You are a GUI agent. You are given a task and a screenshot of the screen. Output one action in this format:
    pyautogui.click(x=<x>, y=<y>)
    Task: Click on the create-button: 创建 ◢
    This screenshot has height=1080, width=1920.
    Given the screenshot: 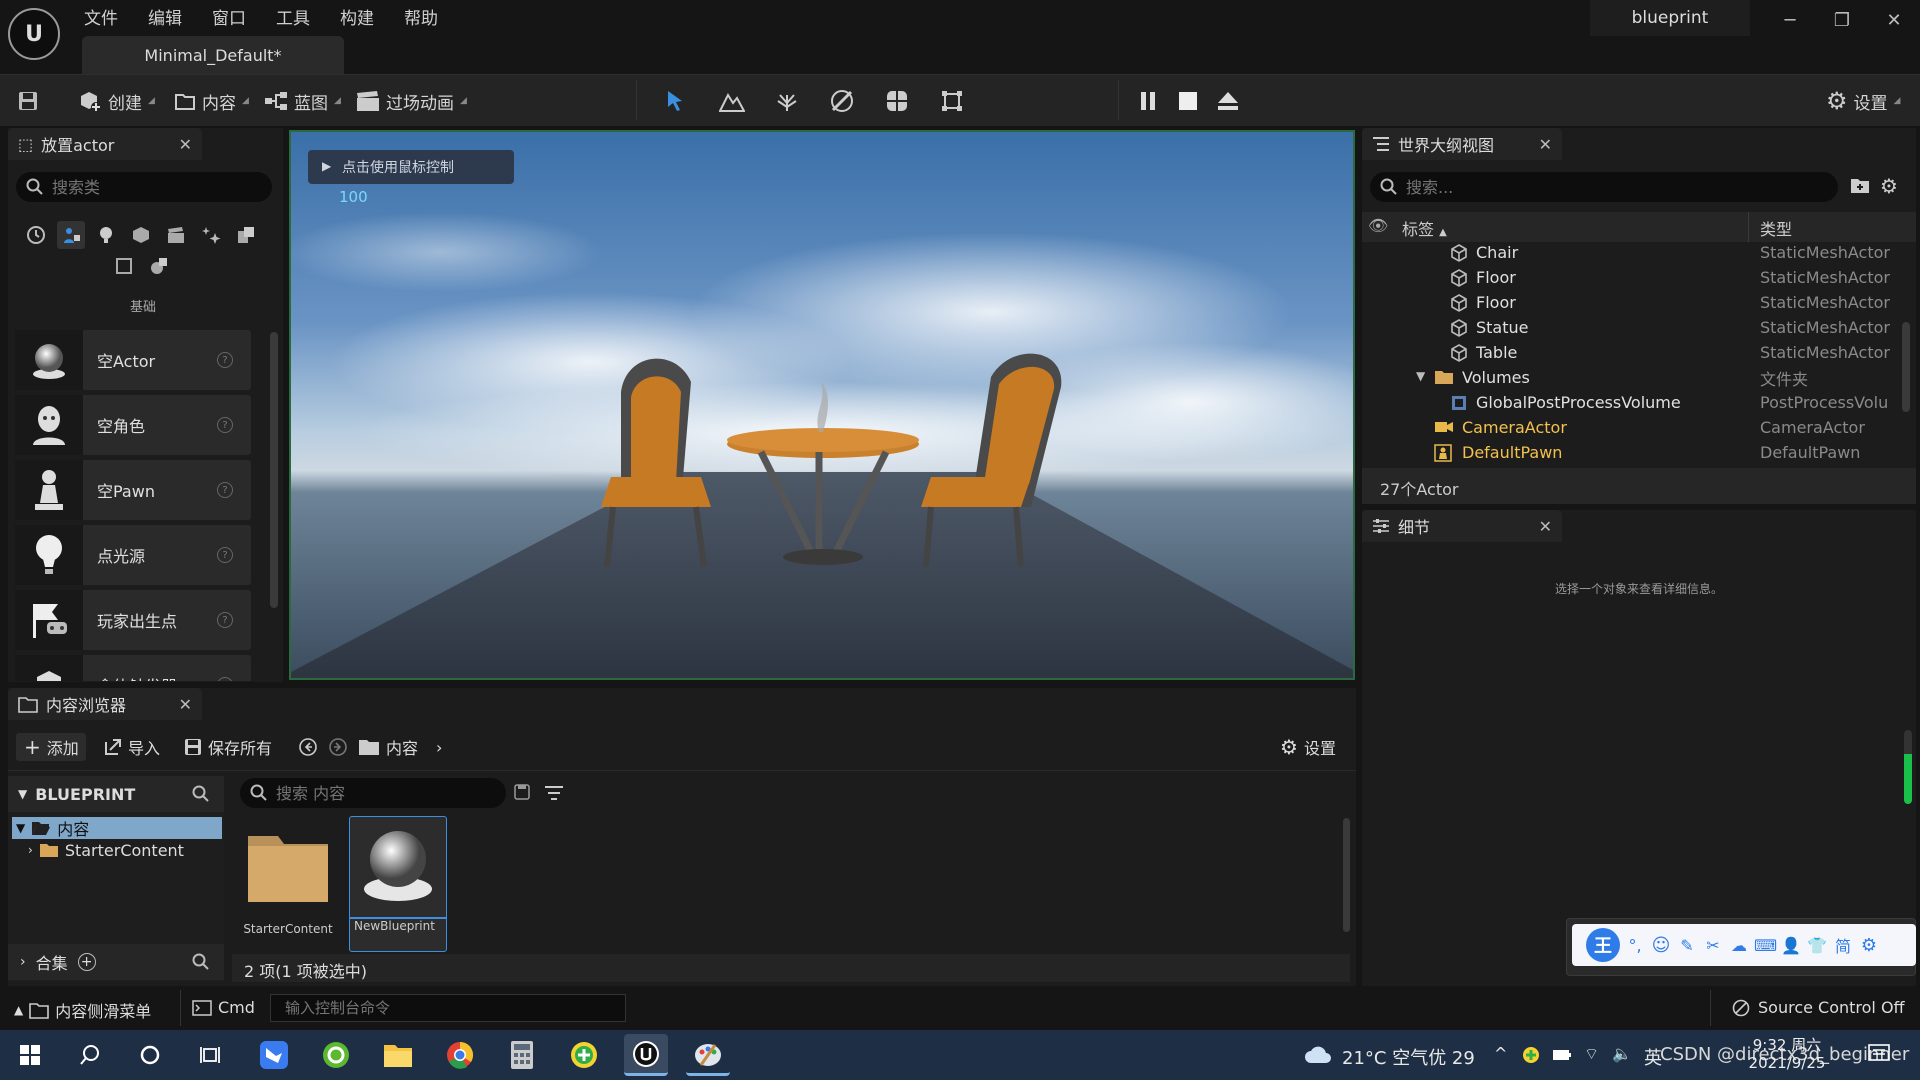 What is the action you would take?
    pyautogui.click(x=116, y=101)
    